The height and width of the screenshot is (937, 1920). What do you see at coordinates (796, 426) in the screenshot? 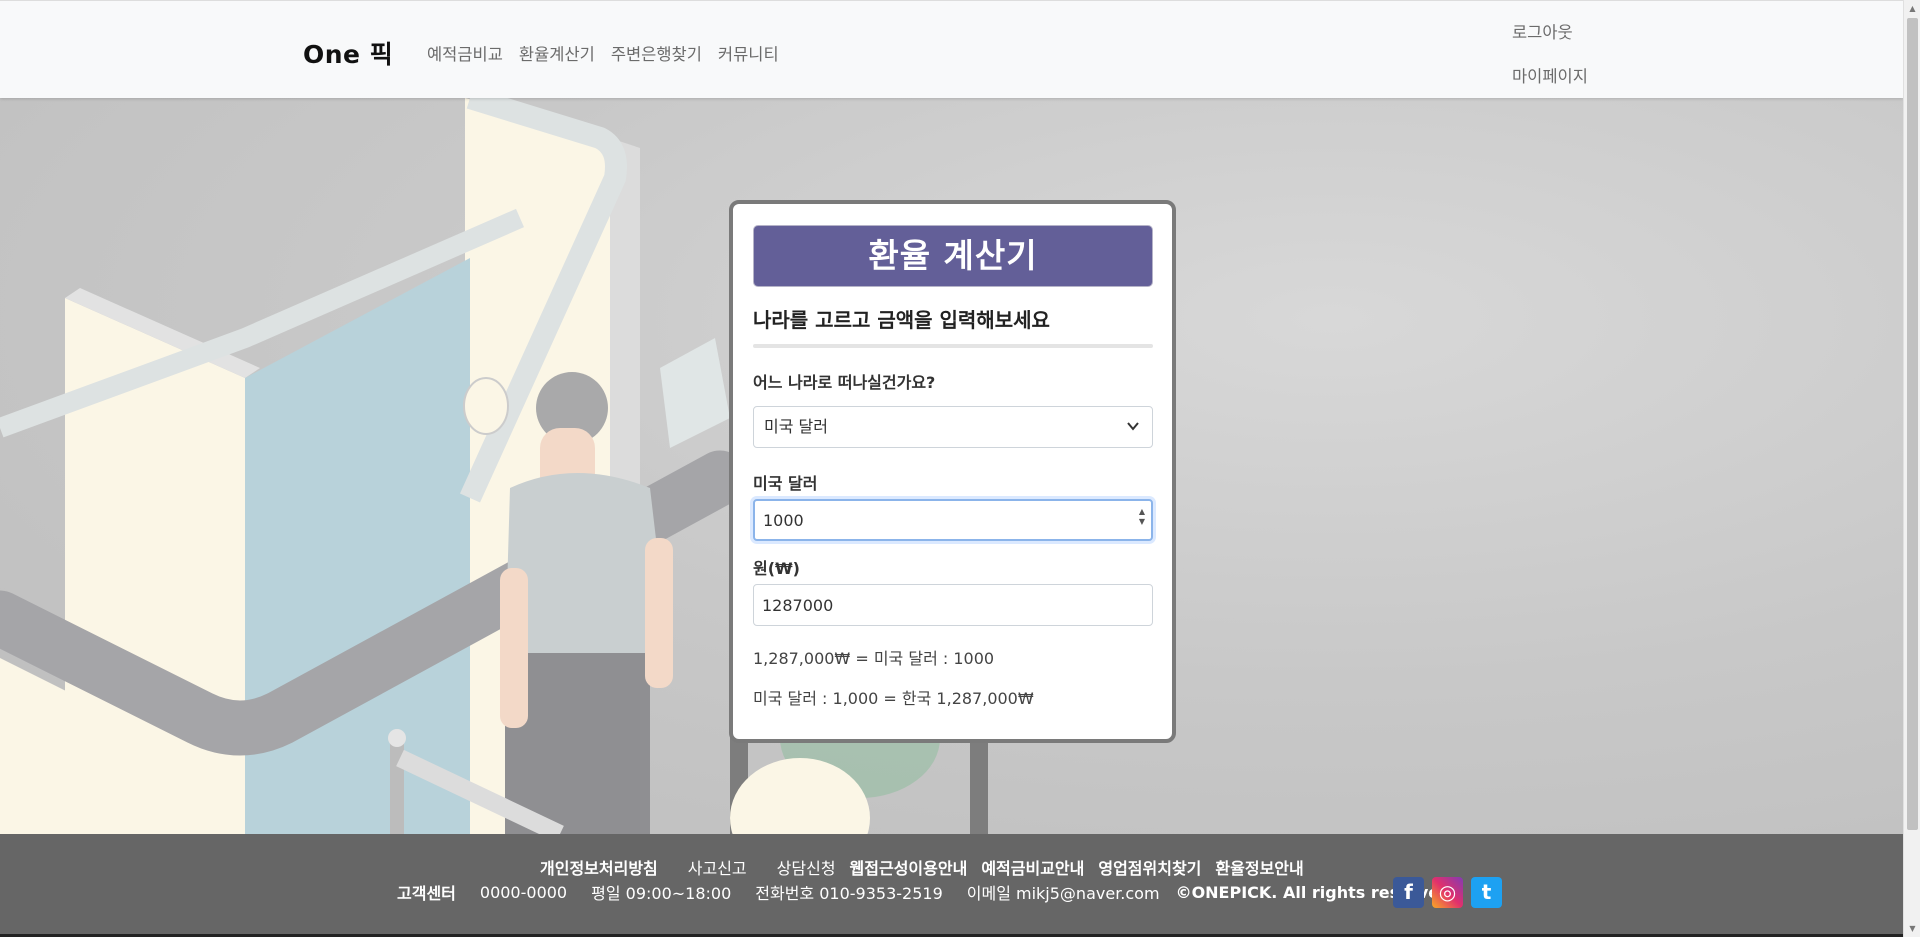
I see `selected-country: 미국 달러` at bounding box center [796, 426].